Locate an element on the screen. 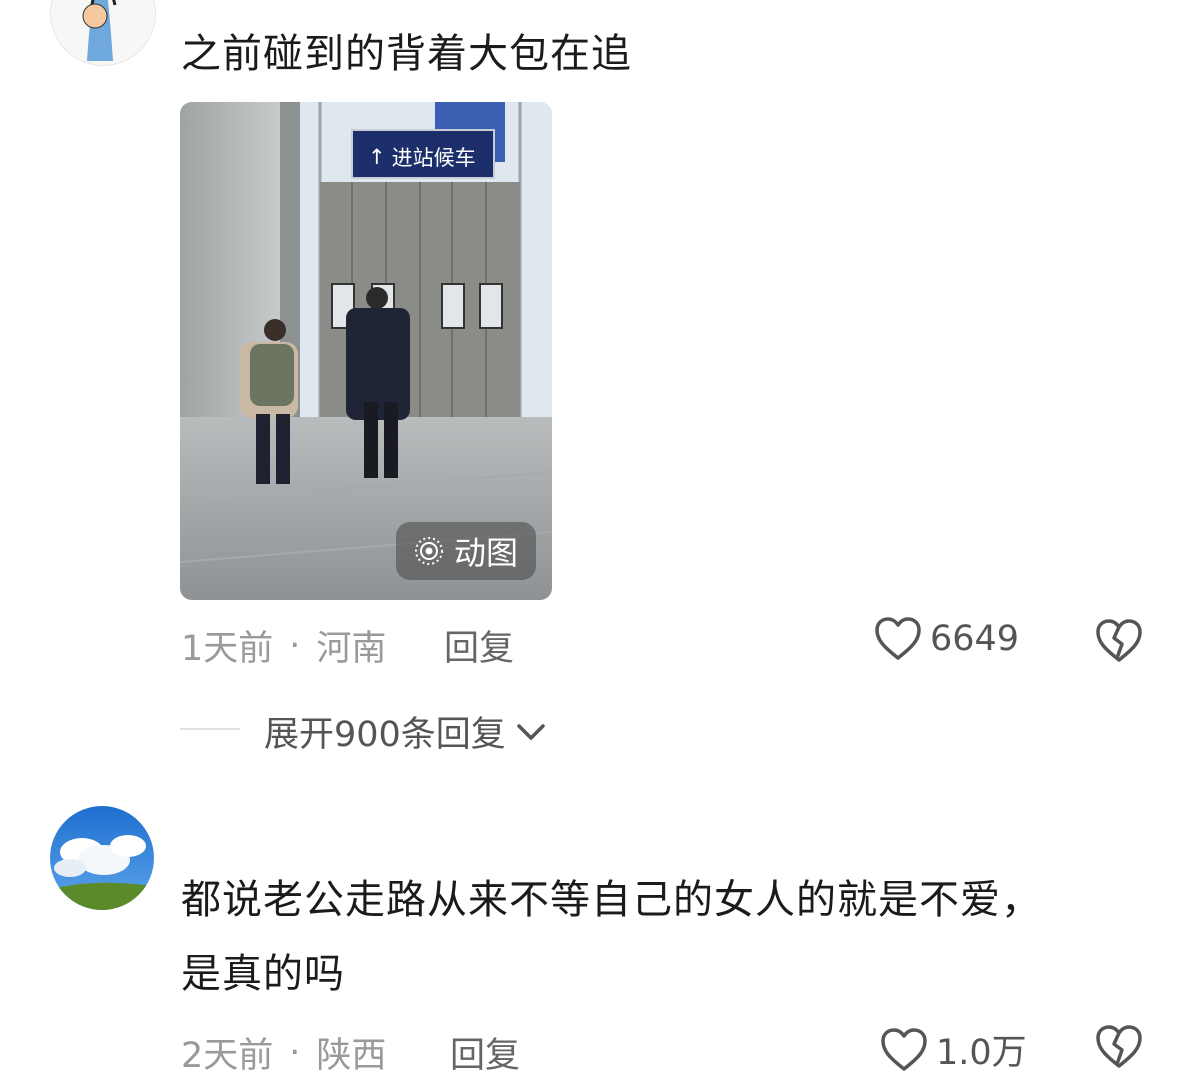 This screenshot has width=1200, height=1086. comment-meta: 1天前 · 河南 is located at coordinates (283, 645).